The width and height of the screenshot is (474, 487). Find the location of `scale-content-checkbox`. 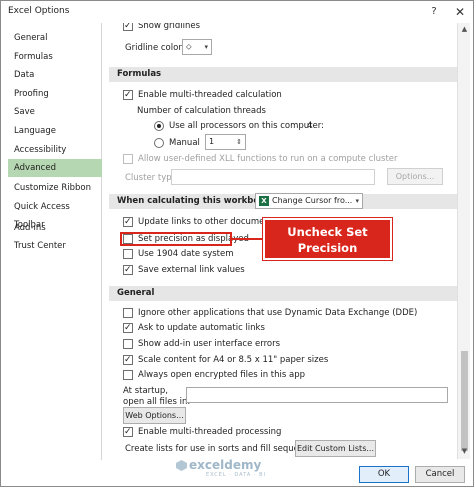

scale-content-checkbox is located at coordinates (128, 360).